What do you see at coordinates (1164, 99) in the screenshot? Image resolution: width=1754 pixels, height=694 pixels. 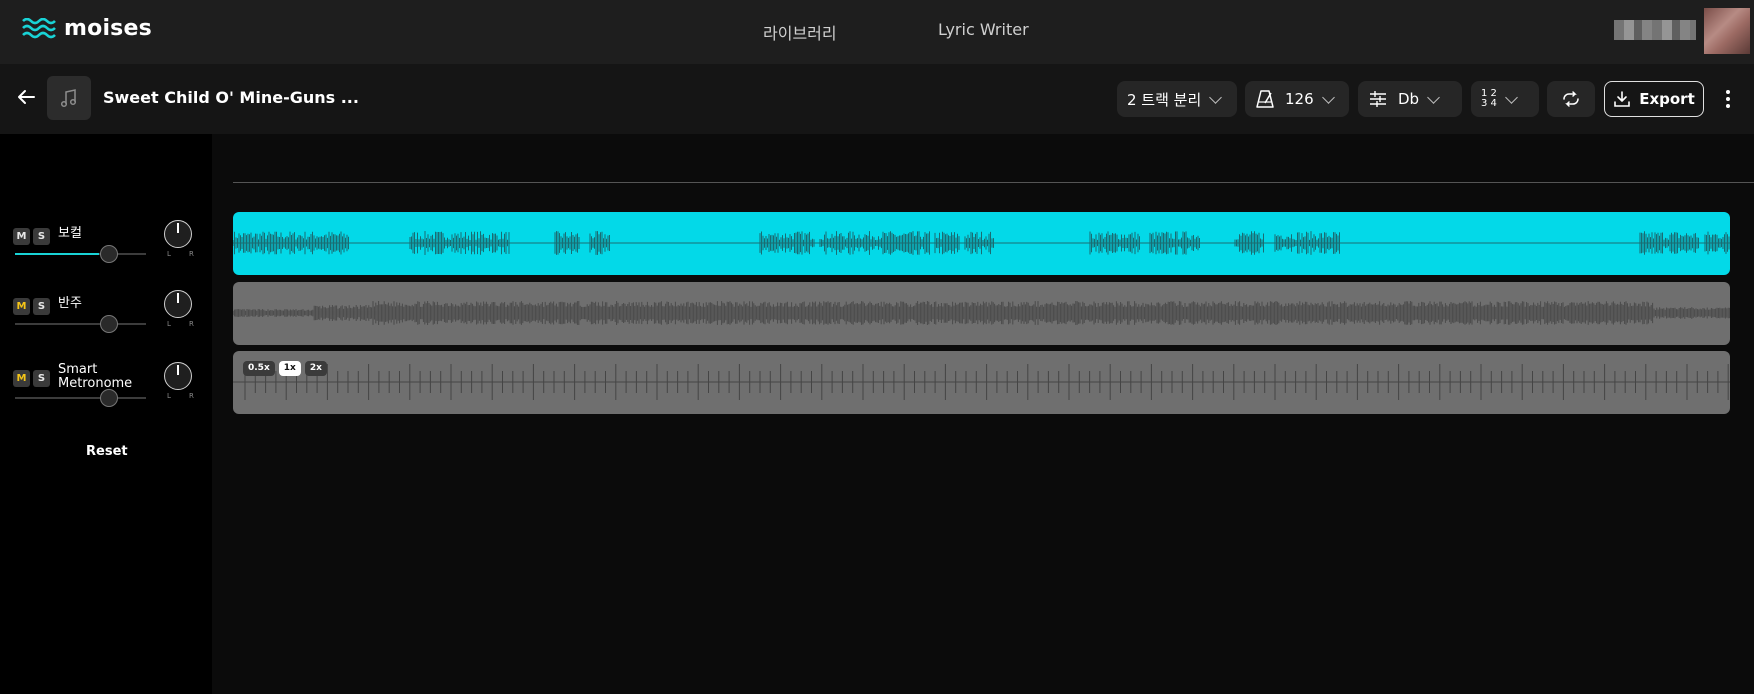 I see `separation-label: 2 트랙 분리` at bounding box center [1164, 99].